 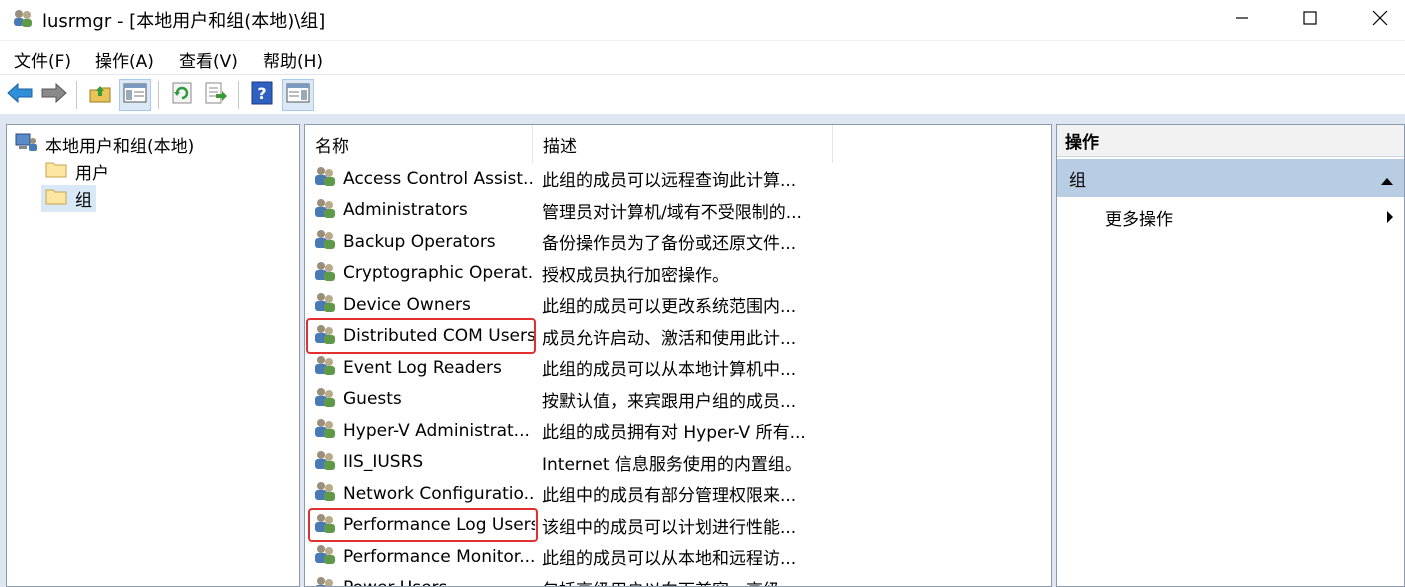 I want to click on show-hide-tree-icon, so click(x=135, y=95).